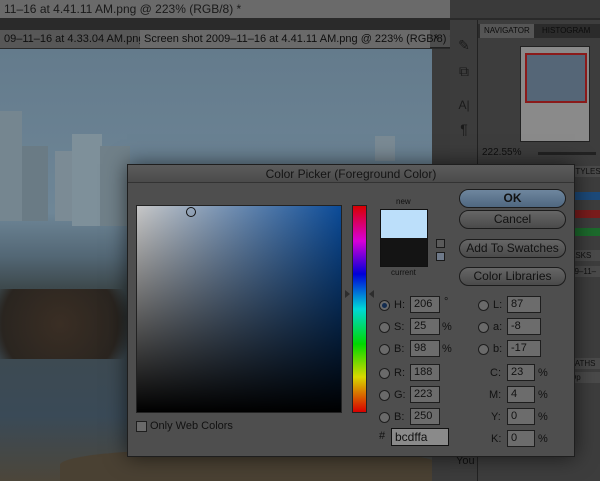  I want to click on zoom-slider, so click(567, 153).